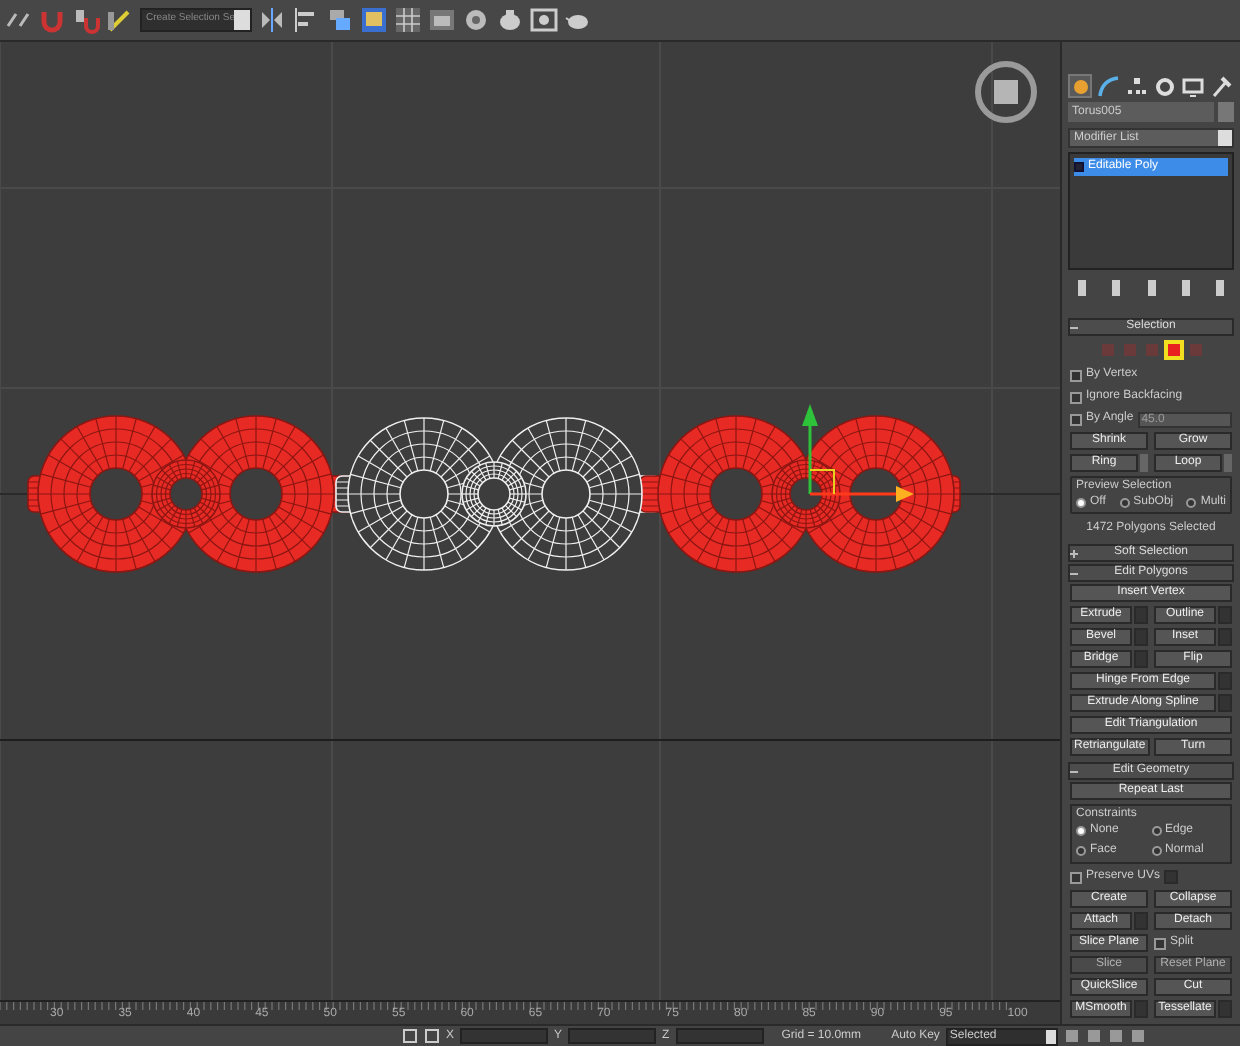 The height and width of the screenshot is (1046, 1240). Describe the element at coordinates (1173, 350) in the screenshot. I see `subobject-level-button` at that location.